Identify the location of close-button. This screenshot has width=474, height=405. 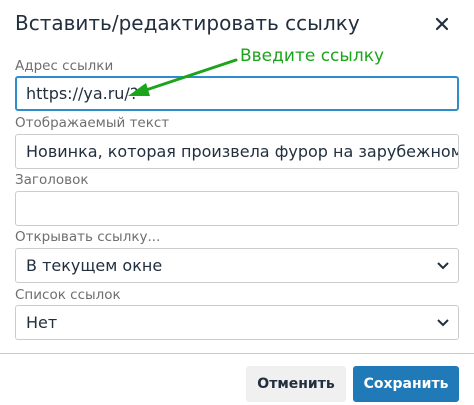
(442, 24).